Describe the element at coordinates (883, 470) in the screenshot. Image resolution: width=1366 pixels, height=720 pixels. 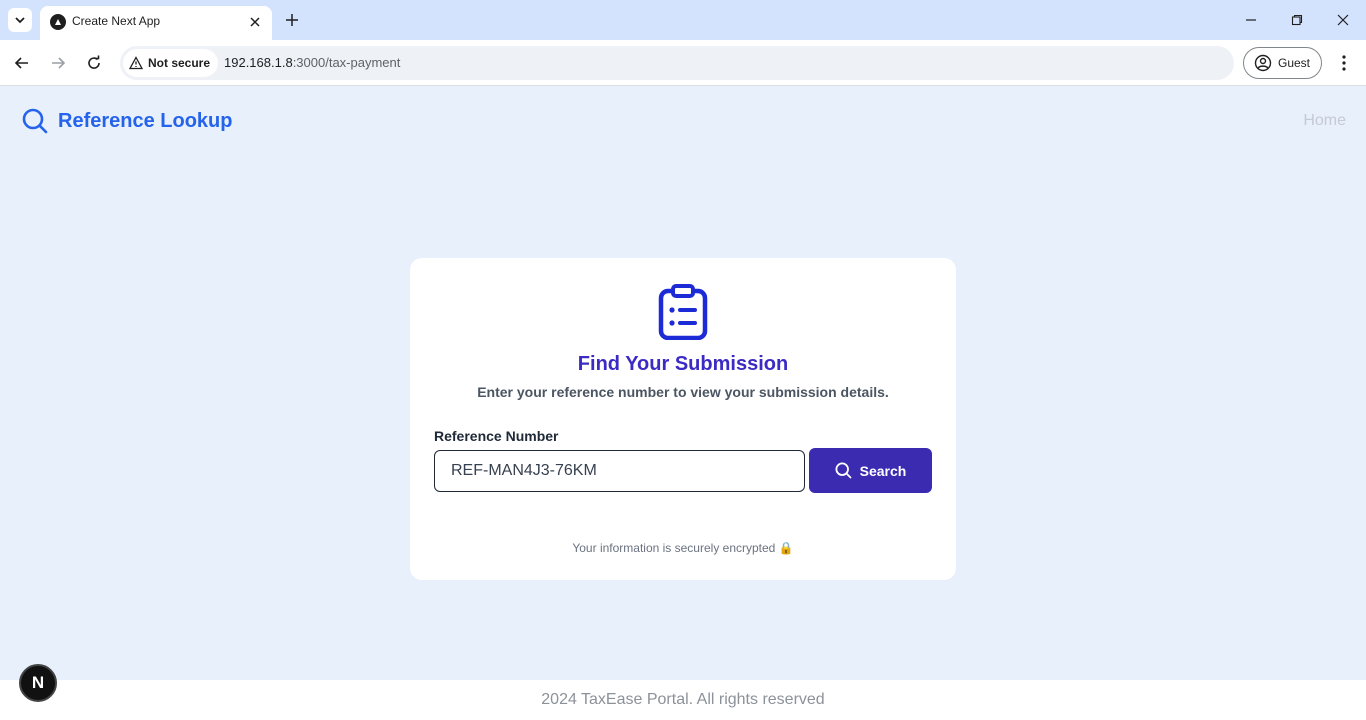
I see `search-button-label: Search` at that location.